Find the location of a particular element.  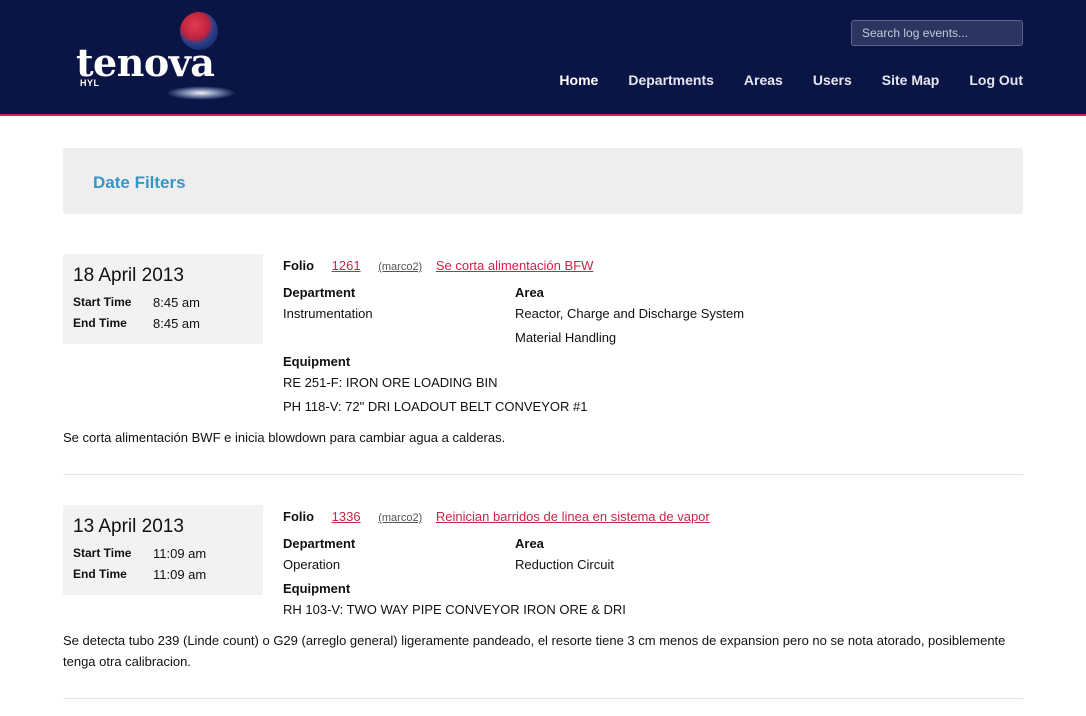

nav-log-out: Log Out is located at coordinates (996, 82).